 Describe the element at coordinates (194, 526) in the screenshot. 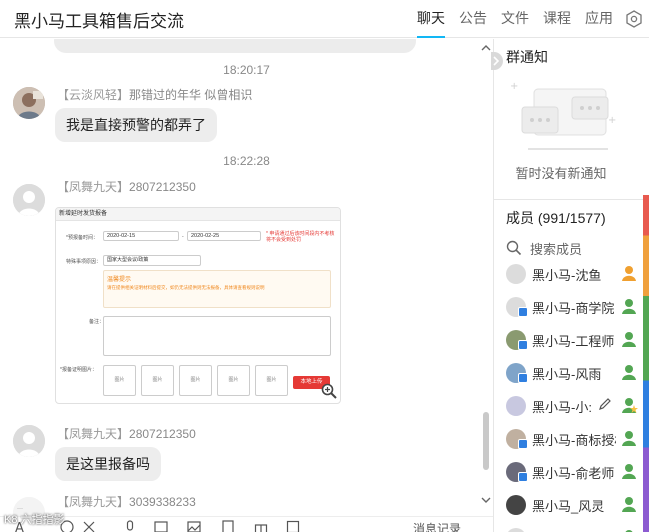

I see `picture-icon` at that location.